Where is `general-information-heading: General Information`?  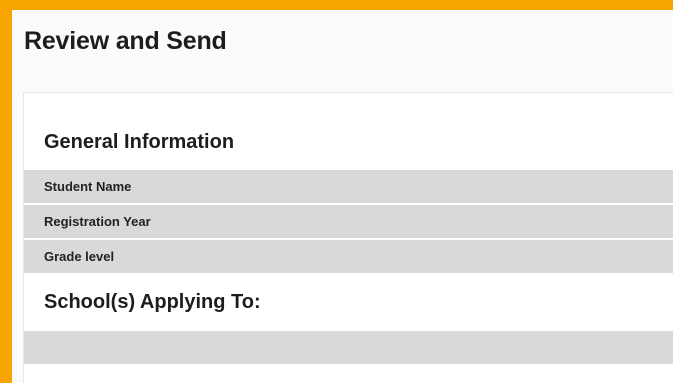 general-information-heading: General Information is located at coordinates (139, 142).